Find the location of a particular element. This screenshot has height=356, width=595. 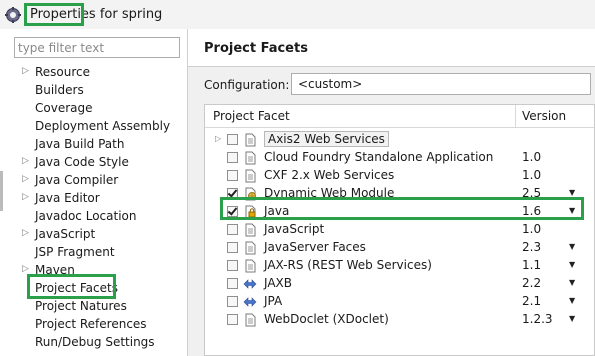

sidebar-item-javascript: ▷ JavaScript is located at coordinates (94, 235).